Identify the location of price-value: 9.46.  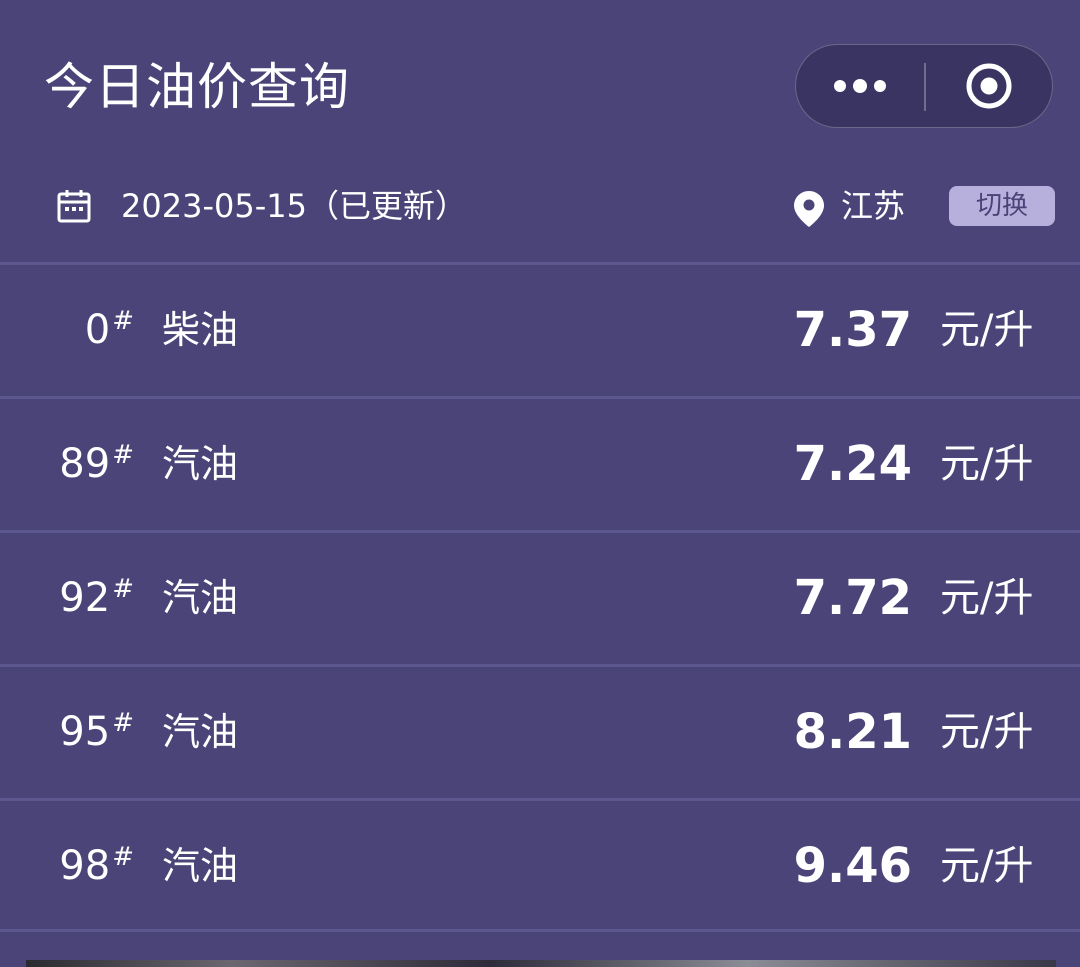
(852, 866).